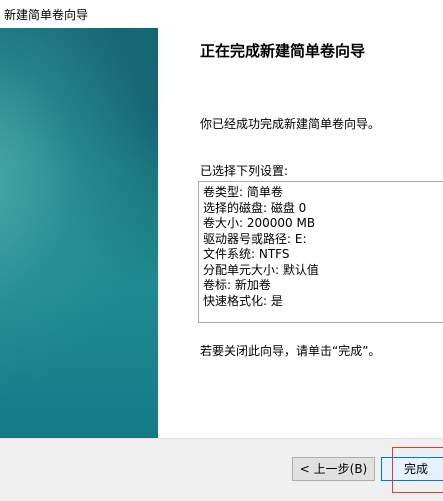 The image size is (443, 501). What do you see at coordinates (290, 124) in the screenshot?
I see `intro-text: 你已经成功完成新建简单卷向导。` at bounding box center [290, 124].